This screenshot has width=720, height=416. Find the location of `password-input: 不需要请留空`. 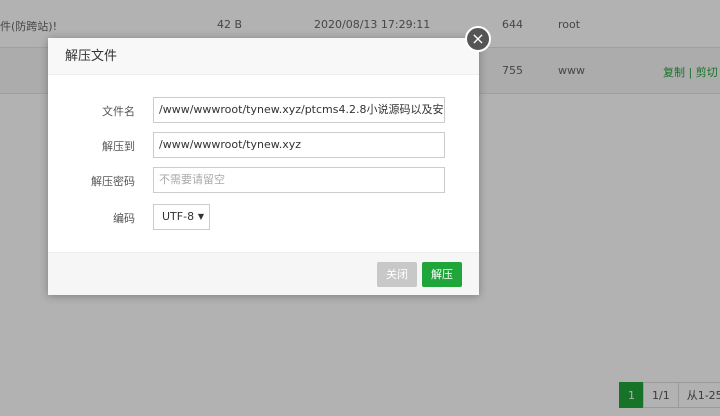

password-input: 不需要请留空 is located at coordinates (299, 180).